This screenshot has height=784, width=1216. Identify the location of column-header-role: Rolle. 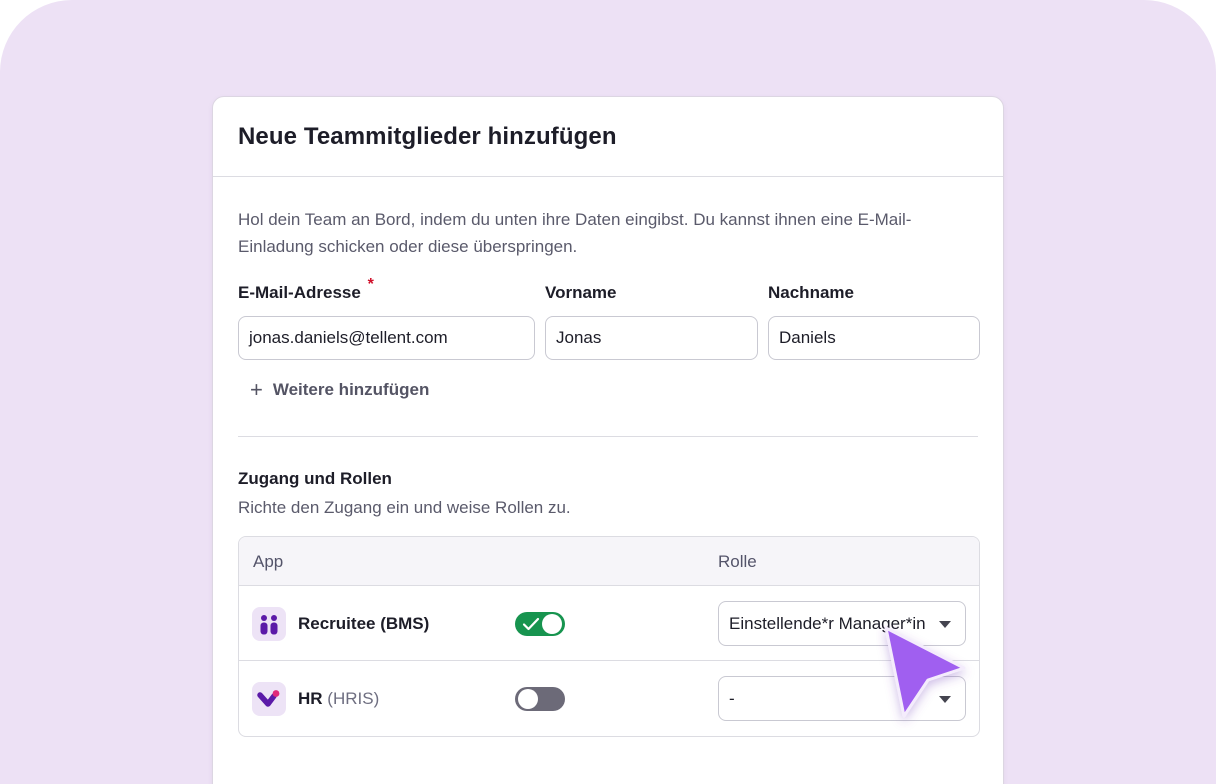
(737, 561).